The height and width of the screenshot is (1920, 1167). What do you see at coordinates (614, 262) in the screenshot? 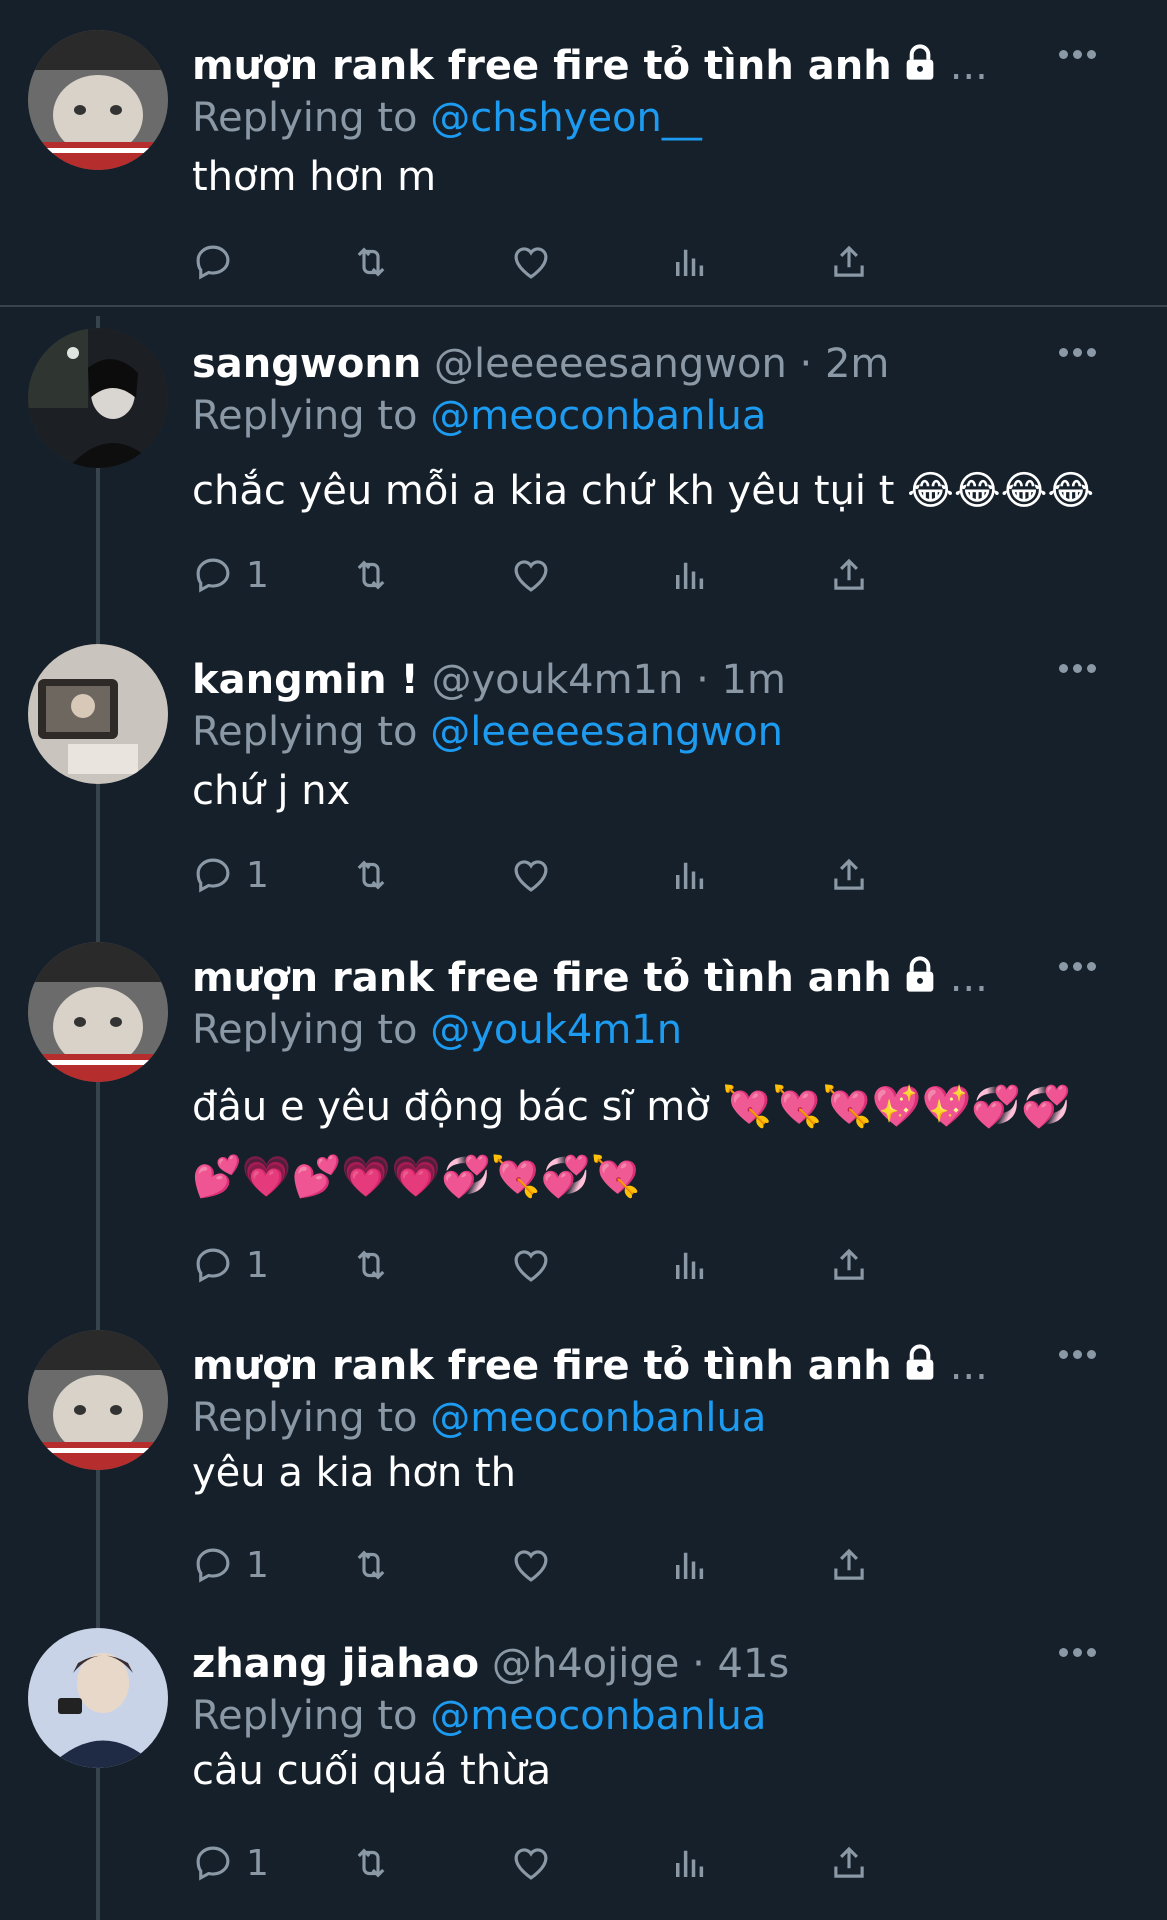
I see `tweet-actions` at bounding box center [614, 262].